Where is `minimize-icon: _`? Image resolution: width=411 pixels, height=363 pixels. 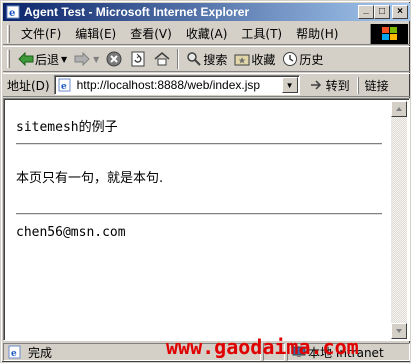
minimize-icon: _ is located at coordinates (366, 9).